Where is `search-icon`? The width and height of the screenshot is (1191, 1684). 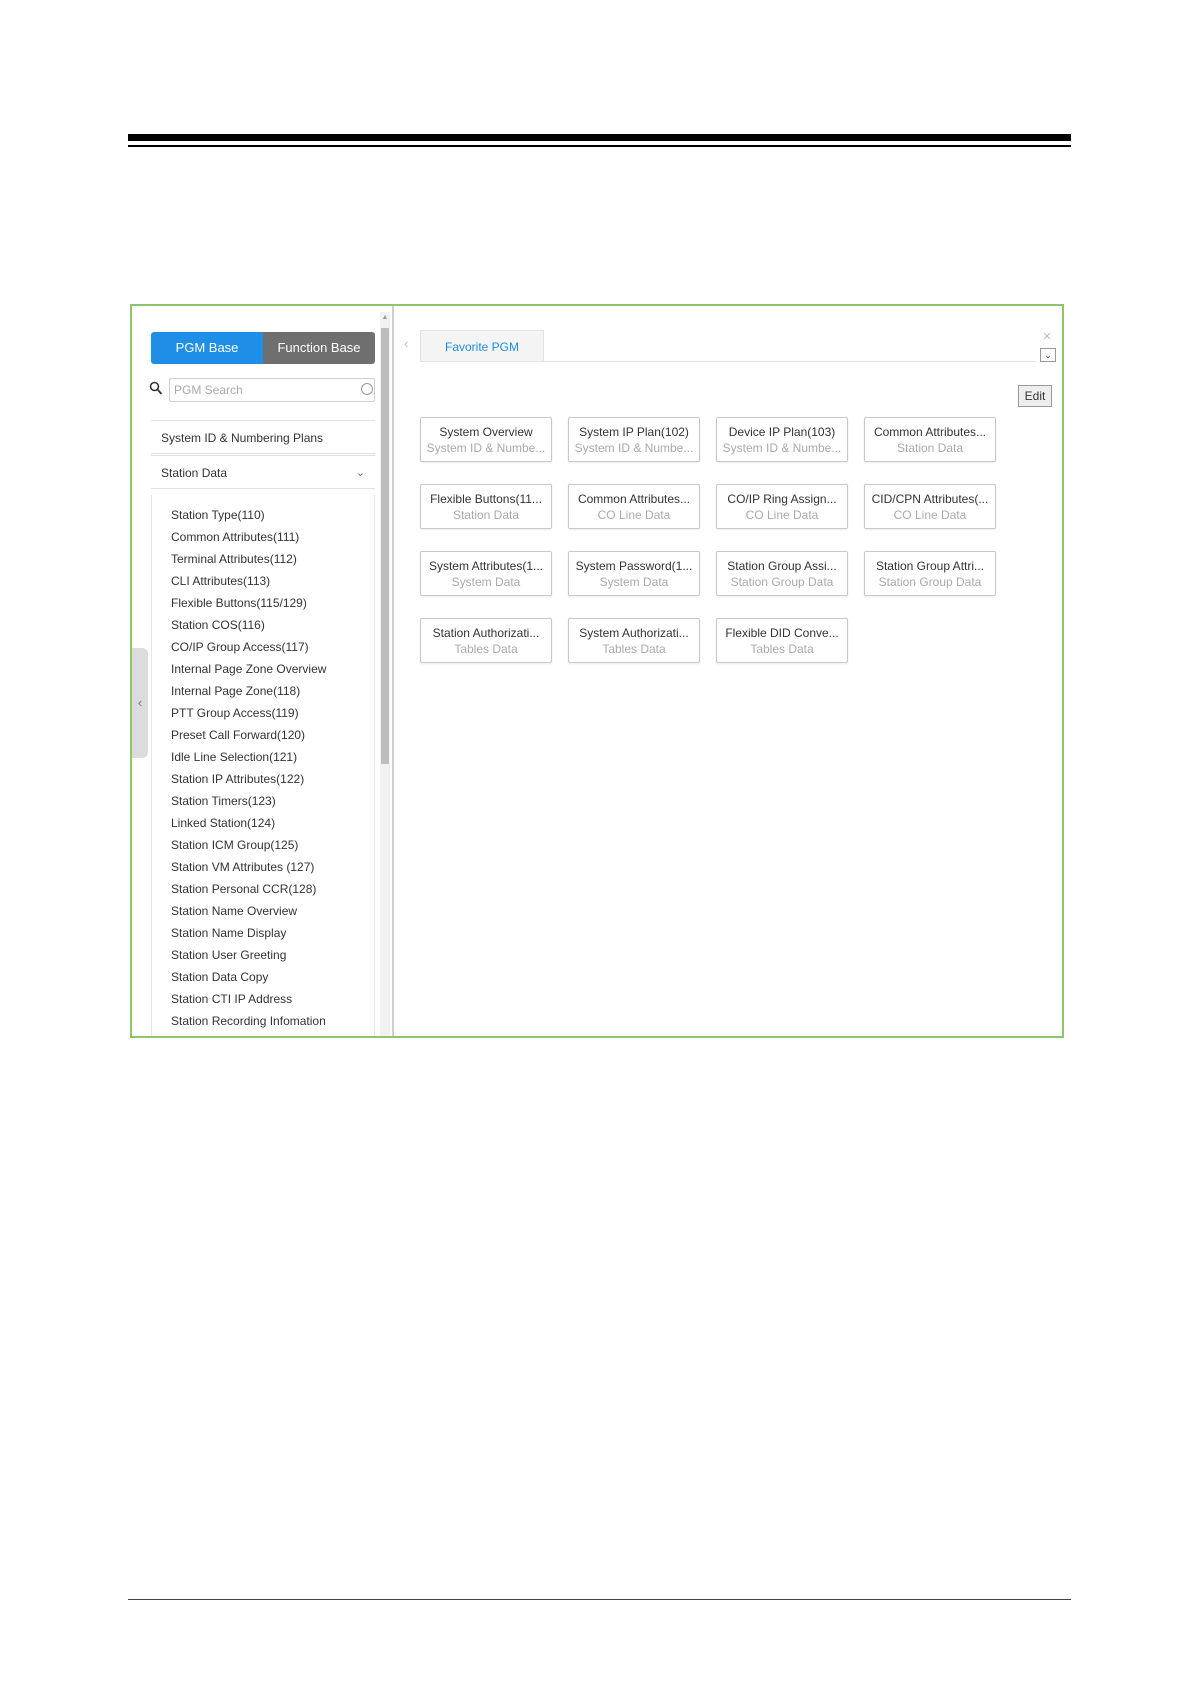 search-icon is located at coordinates (156, 388).